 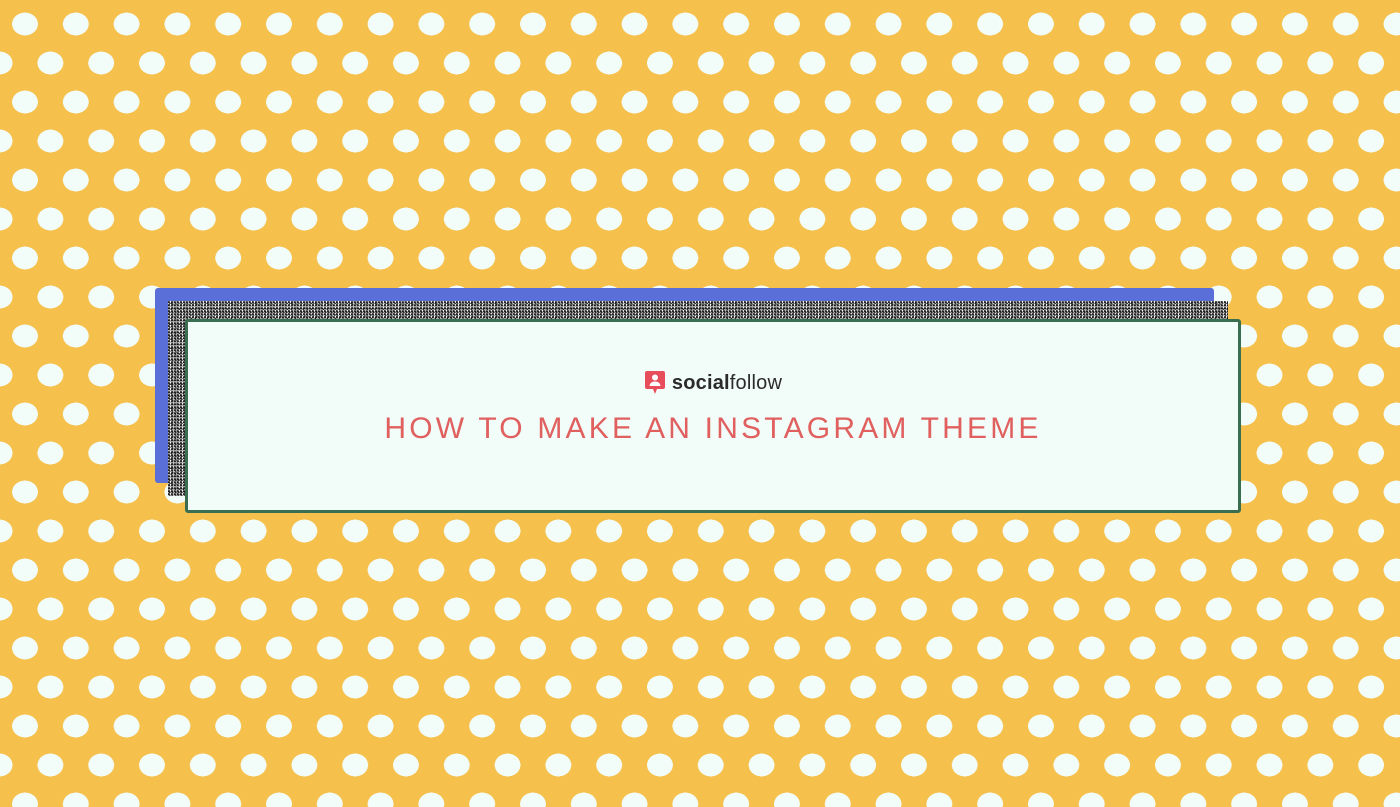 What do you see at coordinates (655, 383) in the screenshot?
I see `chat-bubble-person-icon` at bounding box center [655, 383].